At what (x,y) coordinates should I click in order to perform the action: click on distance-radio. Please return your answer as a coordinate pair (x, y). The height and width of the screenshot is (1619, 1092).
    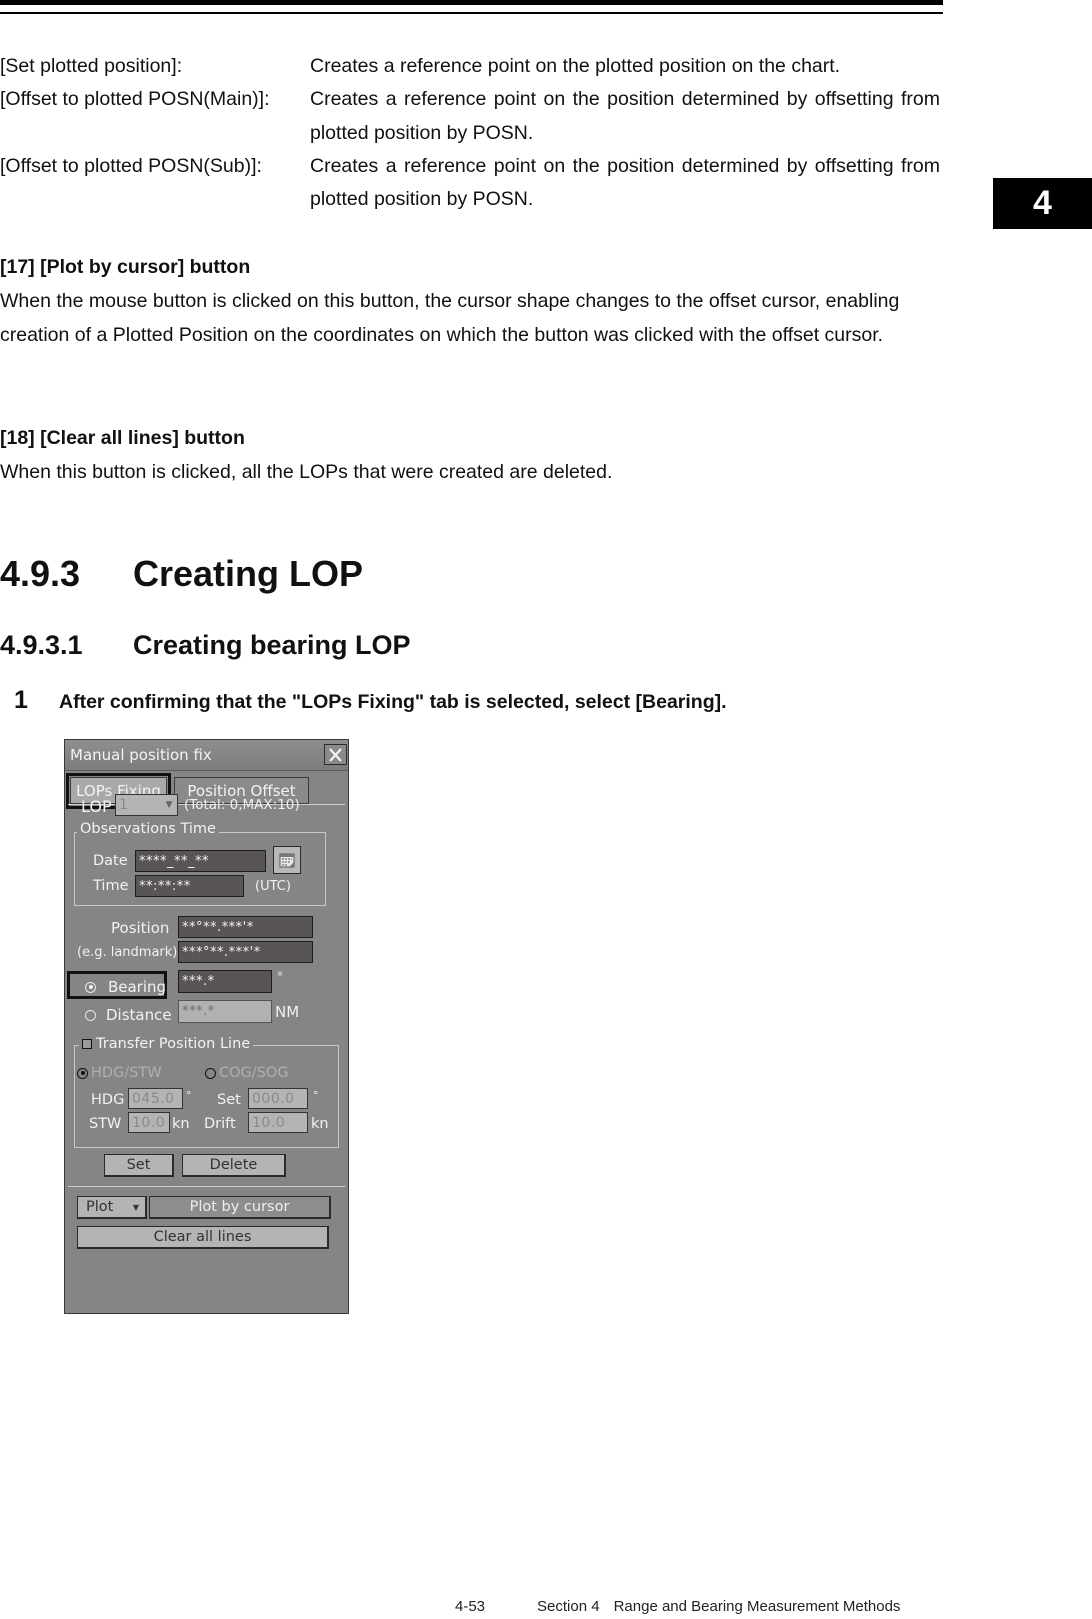
    Looking at the image, I should click on (90, 1015).